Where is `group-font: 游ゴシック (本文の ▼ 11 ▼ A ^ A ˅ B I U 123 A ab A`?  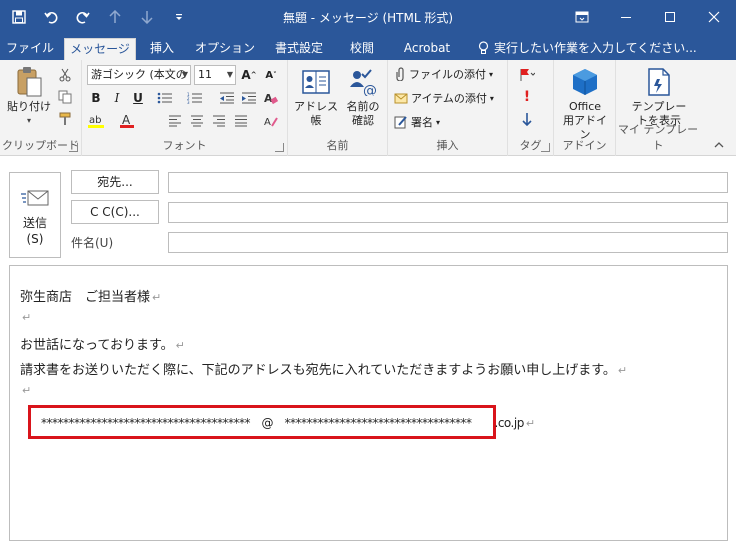
group-font: 游ゴシック (本文の ▼ 11 ▼ A ^ A ˅ B I U 123 A ab A is located at coordinates (185, 108).